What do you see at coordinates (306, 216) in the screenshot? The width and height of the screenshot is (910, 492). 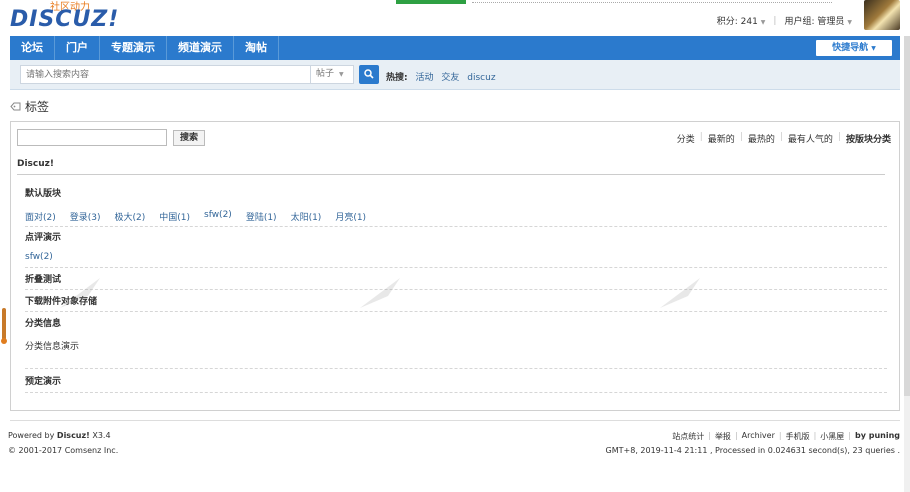 I see `tag-link: 太阳(1)` at bounding box center [306, 216].